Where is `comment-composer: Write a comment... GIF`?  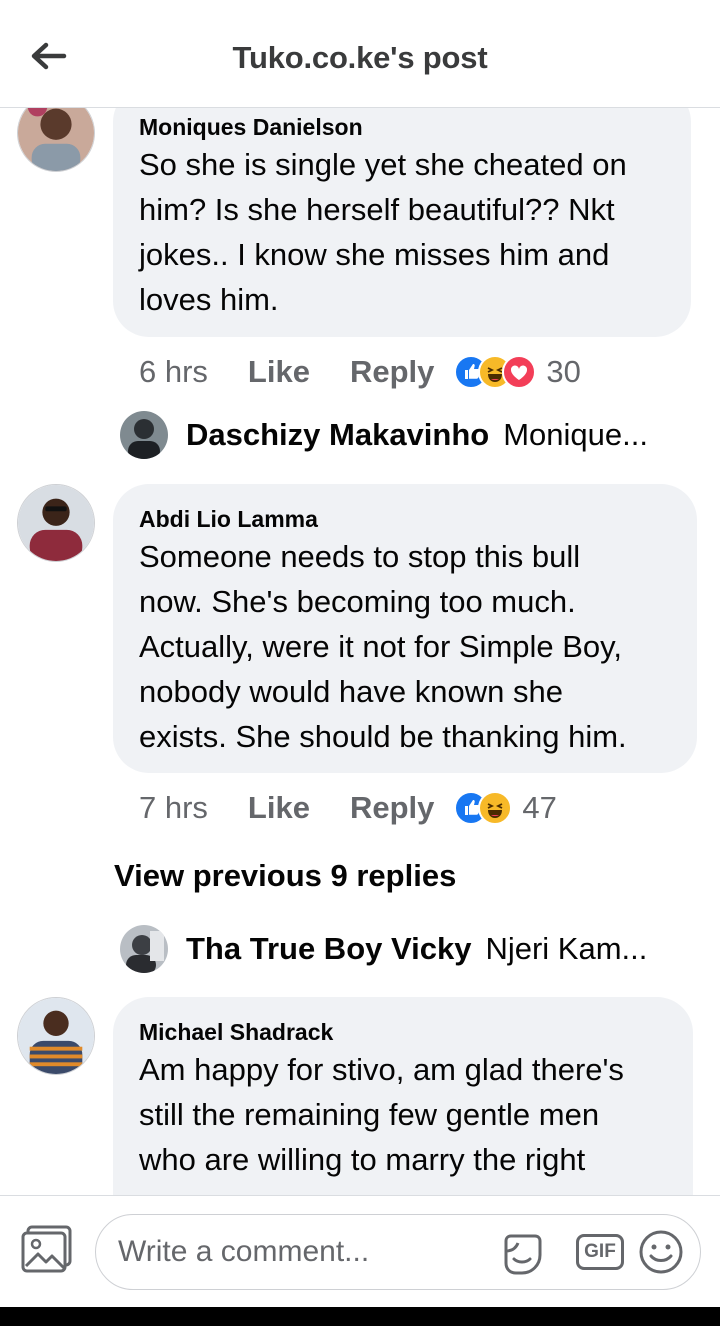
comment-composer: Write a comment... GIF is located at coordinates (360, 1251).